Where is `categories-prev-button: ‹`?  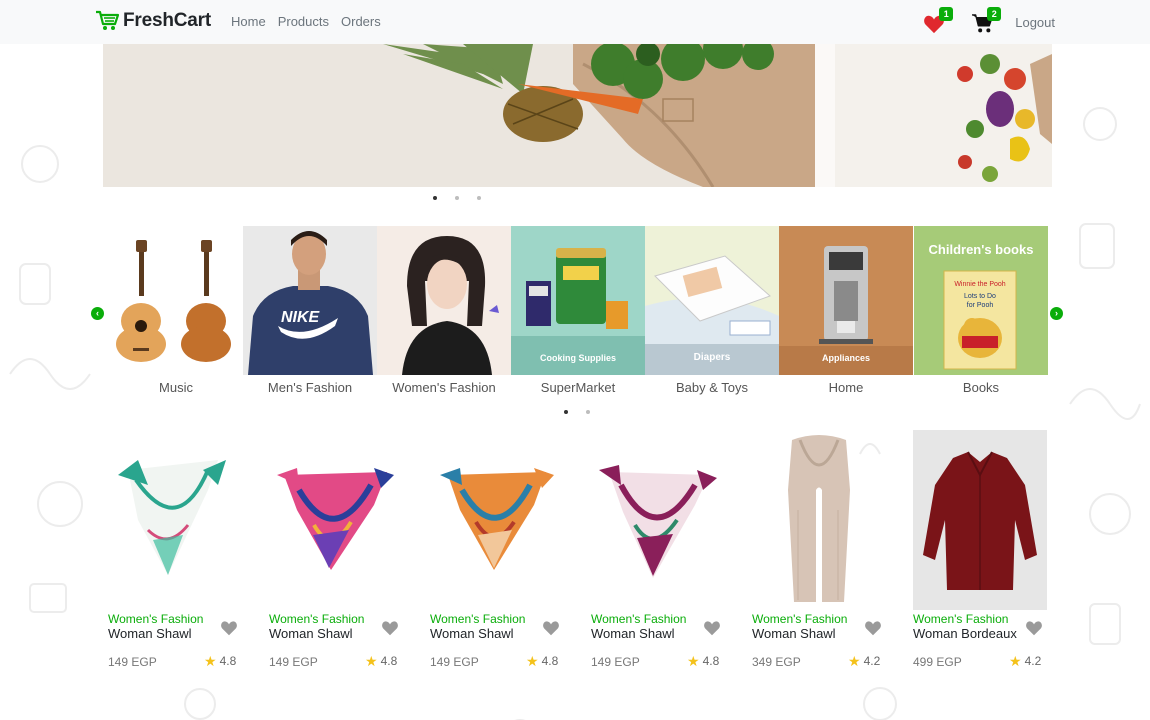
categories-prev-button: ‹ is located at coordinates (97, 313).